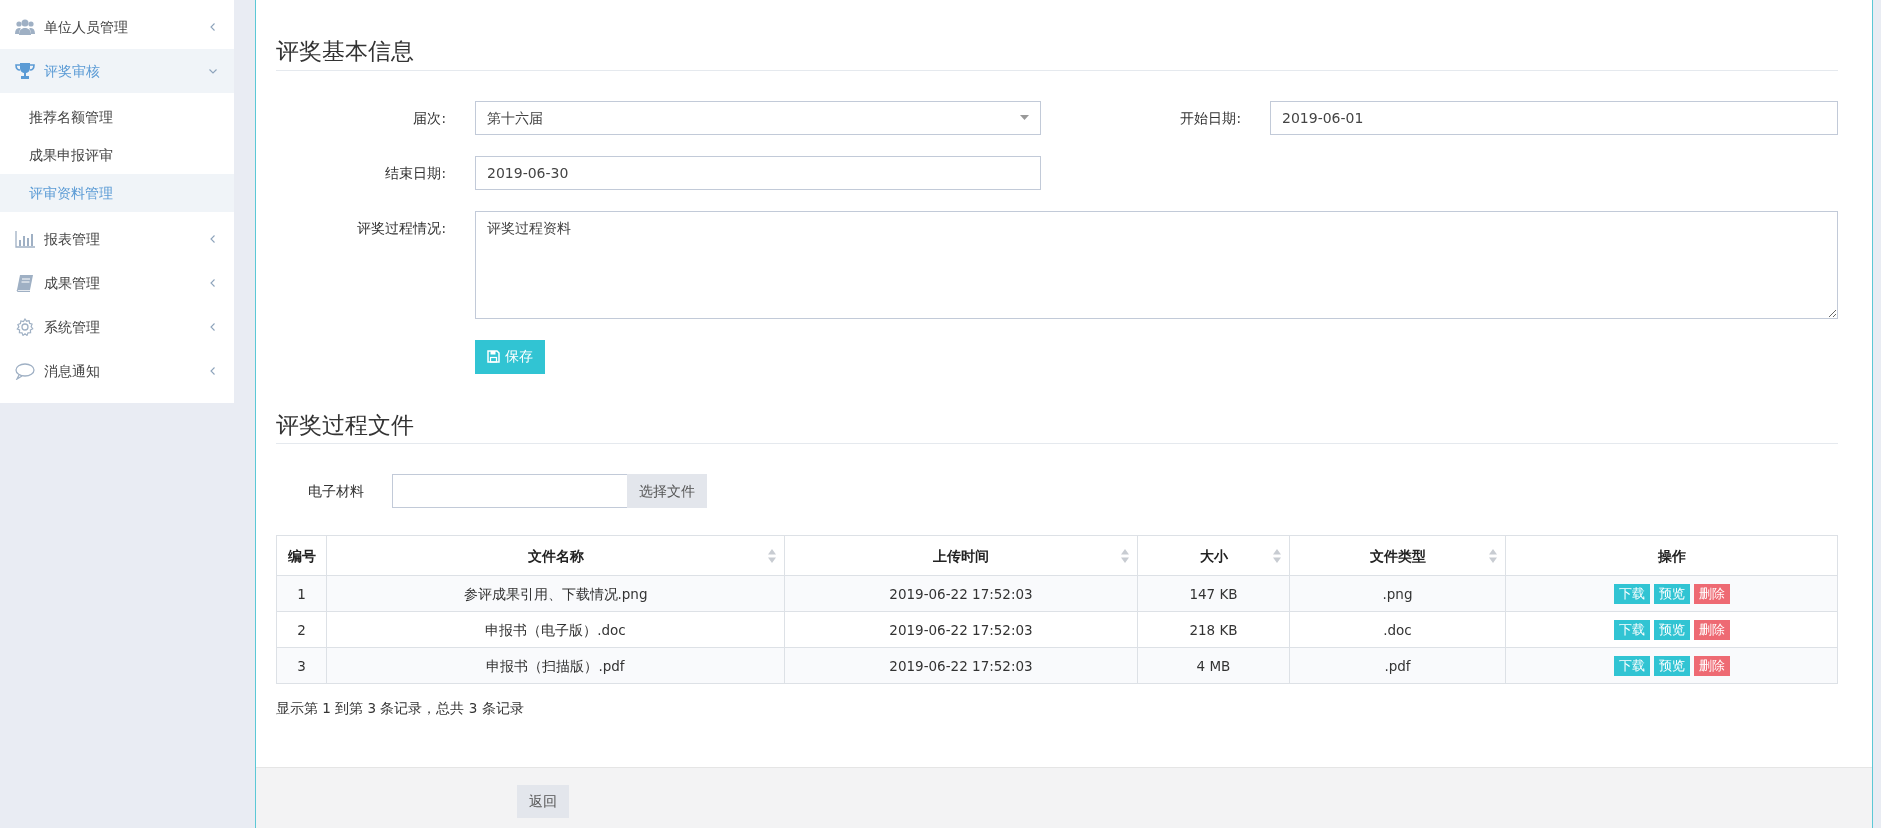 This screenshot has width=1881, height=828. I want to click on column-header: 上传时间, so click(961, 555).